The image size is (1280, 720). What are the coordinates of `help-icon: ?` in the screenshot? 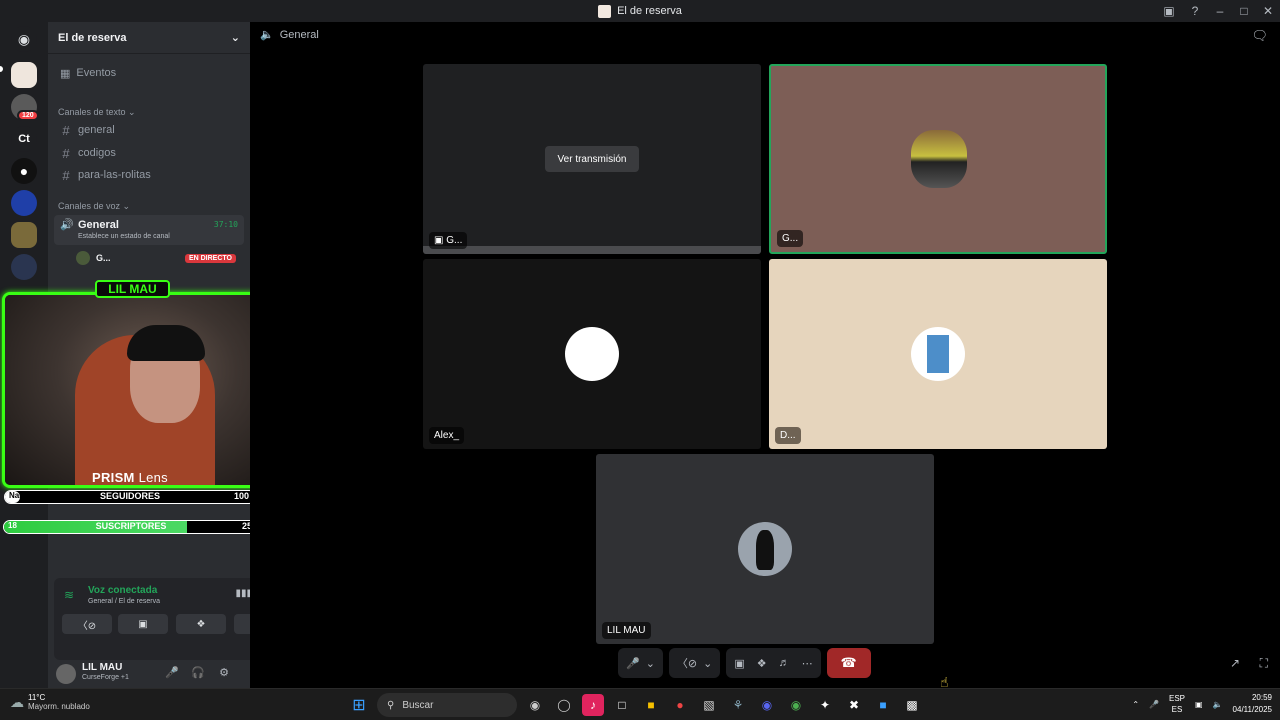 It's located at (1195, 11).